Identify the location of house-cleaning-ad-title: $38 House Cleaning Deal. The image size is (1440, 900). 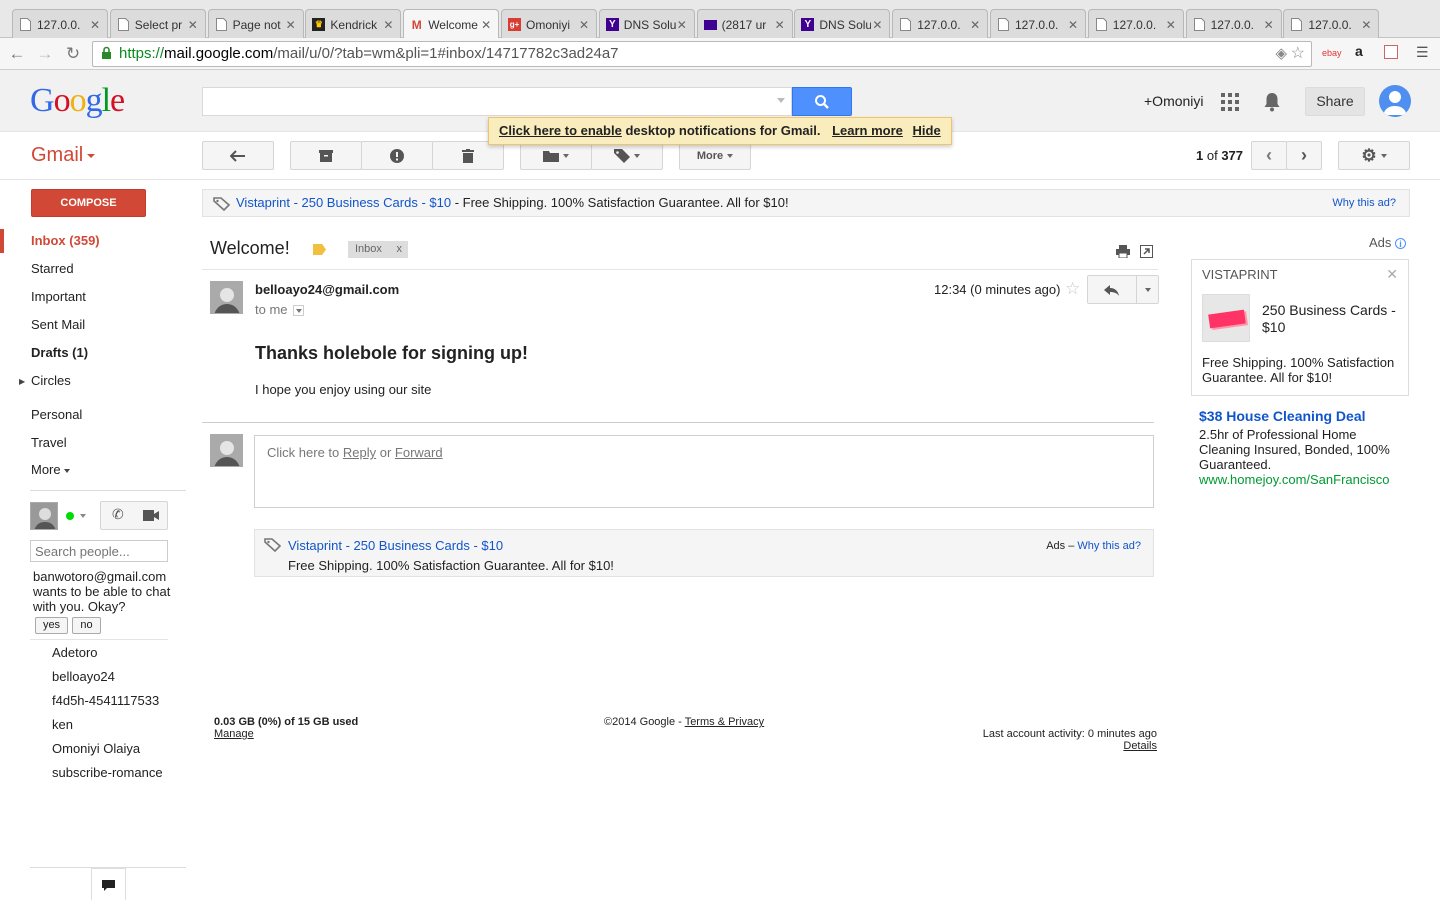
(1282, 416).